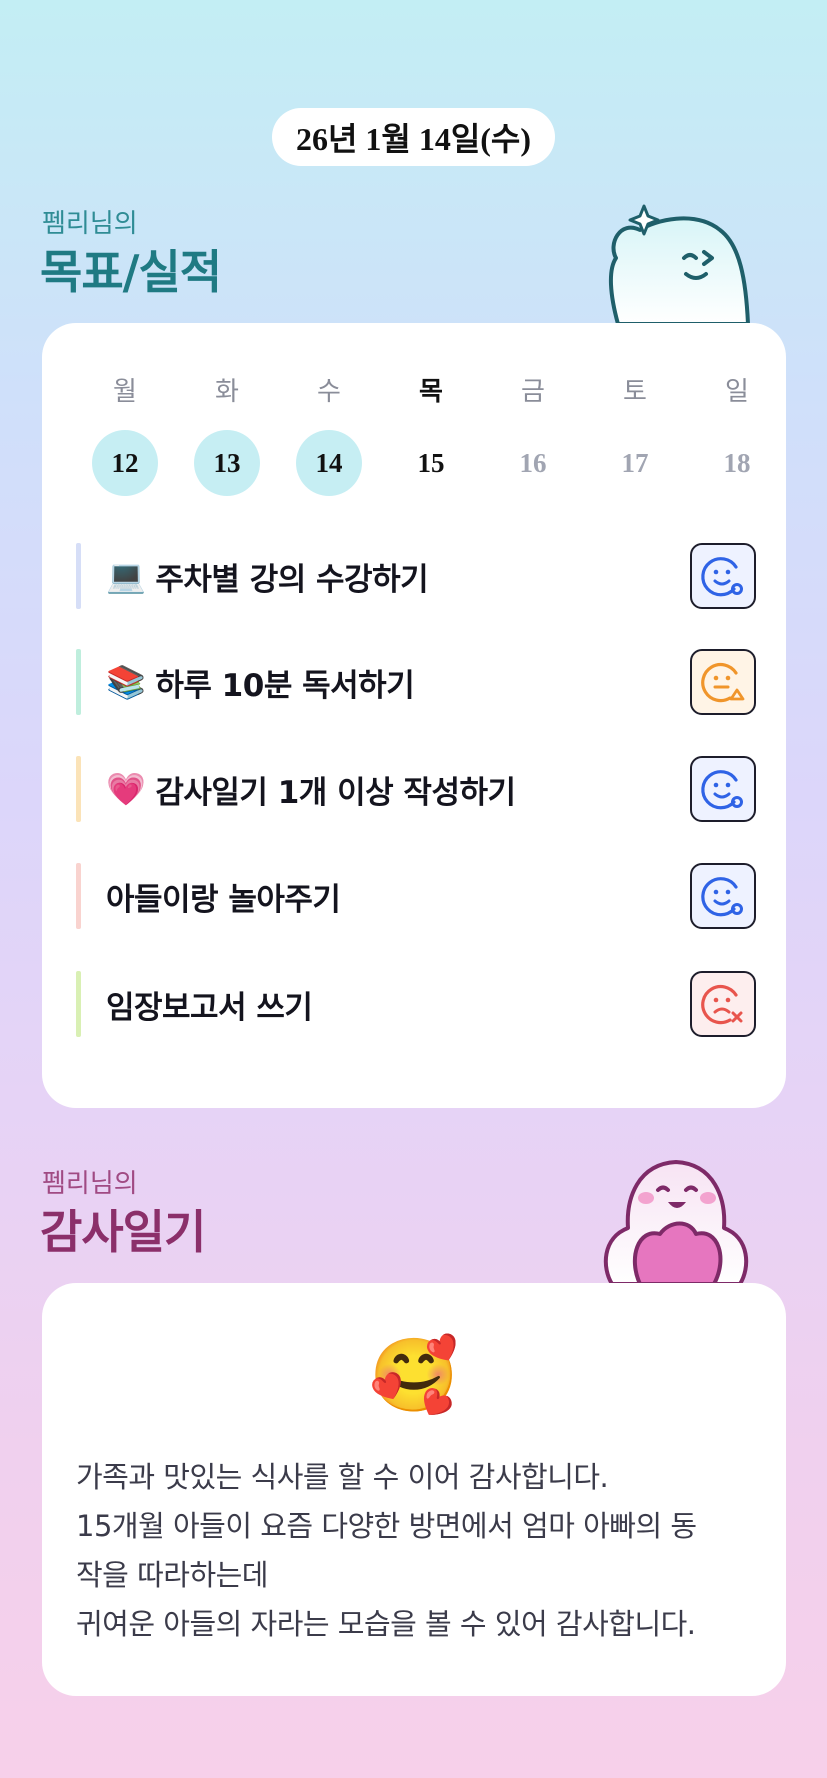  Describe the element at coordinates (635, 392) in the screenshot. I see `weekday-label: 토` at that location.